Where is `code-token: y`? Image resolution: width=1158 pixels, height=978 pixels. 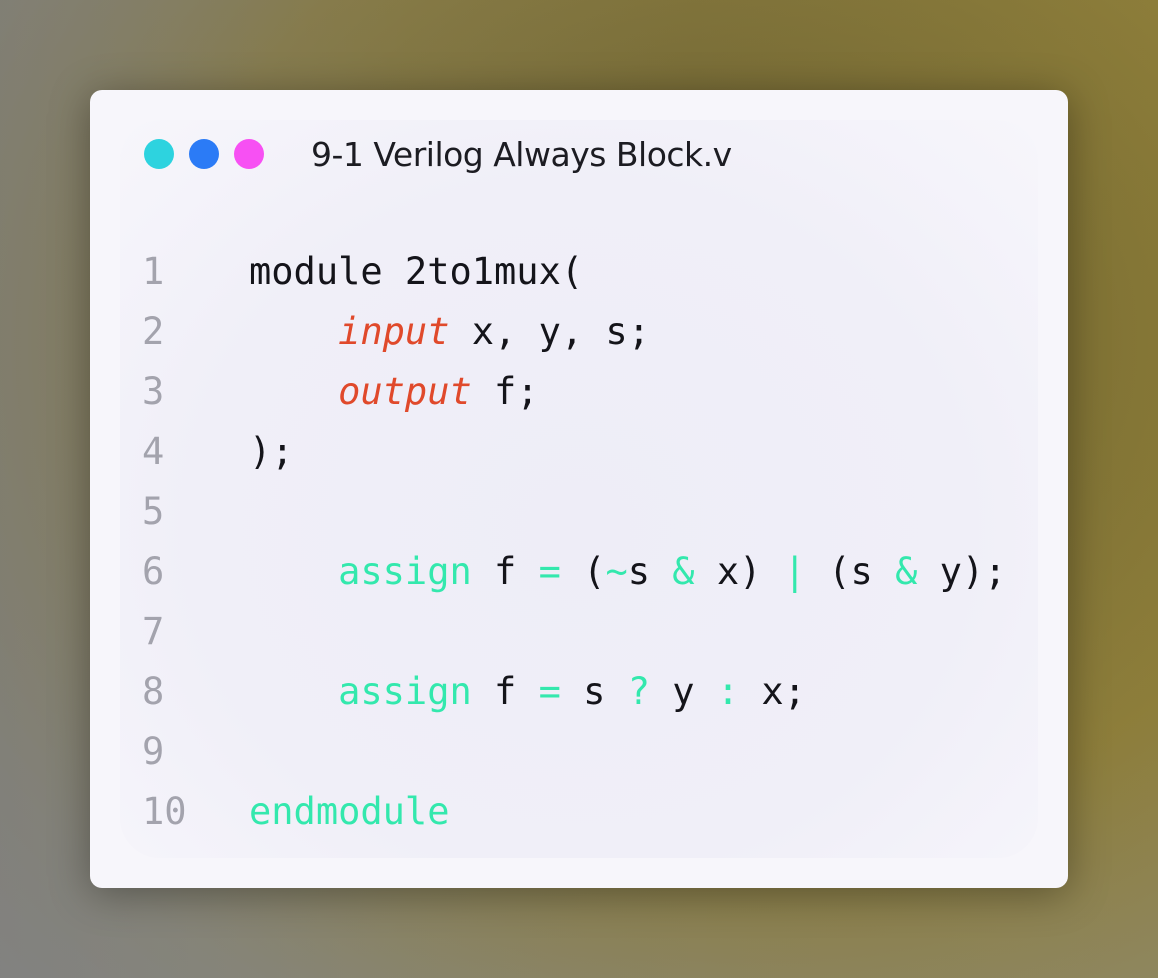
code-token: y is located at coordinates (683, 691).